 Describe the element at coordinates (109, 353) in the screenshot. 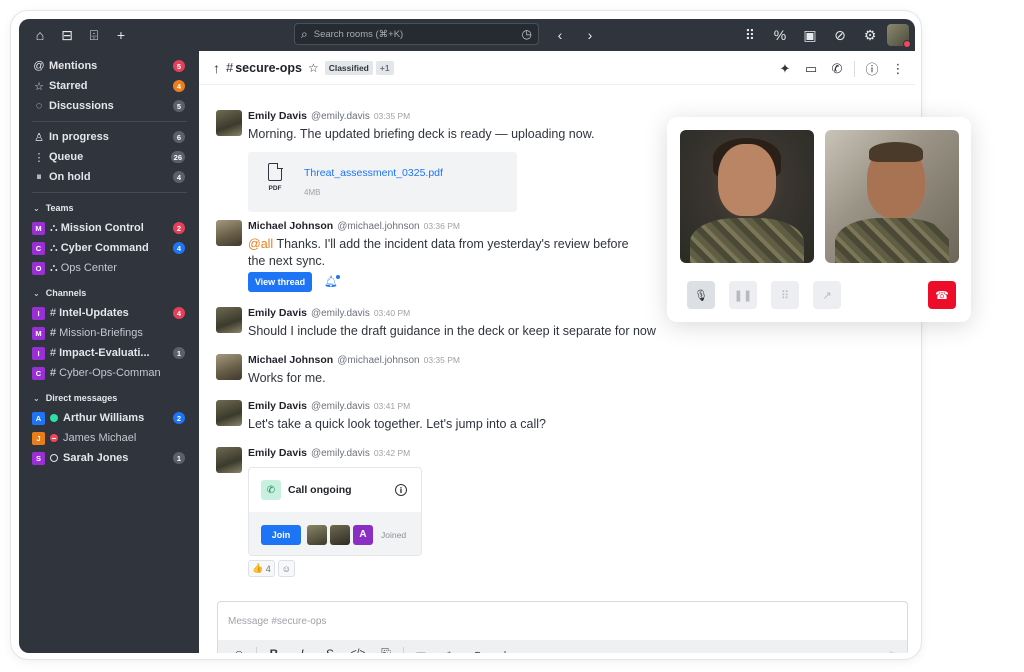

I see `sidebar-item-impact-evaluation: I # Impact-Evaluati... 1` at that location.